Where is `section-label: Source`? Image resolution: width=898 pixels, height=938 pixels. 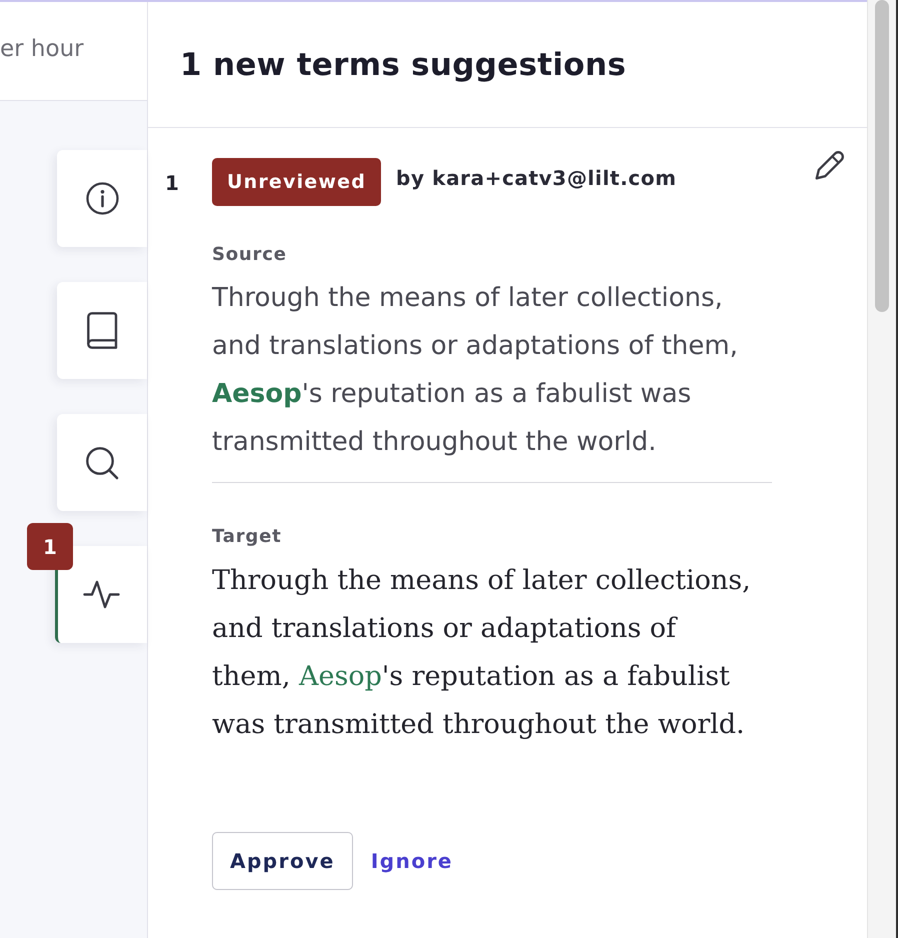
section-label: Source is located at coordinates (250, 255).